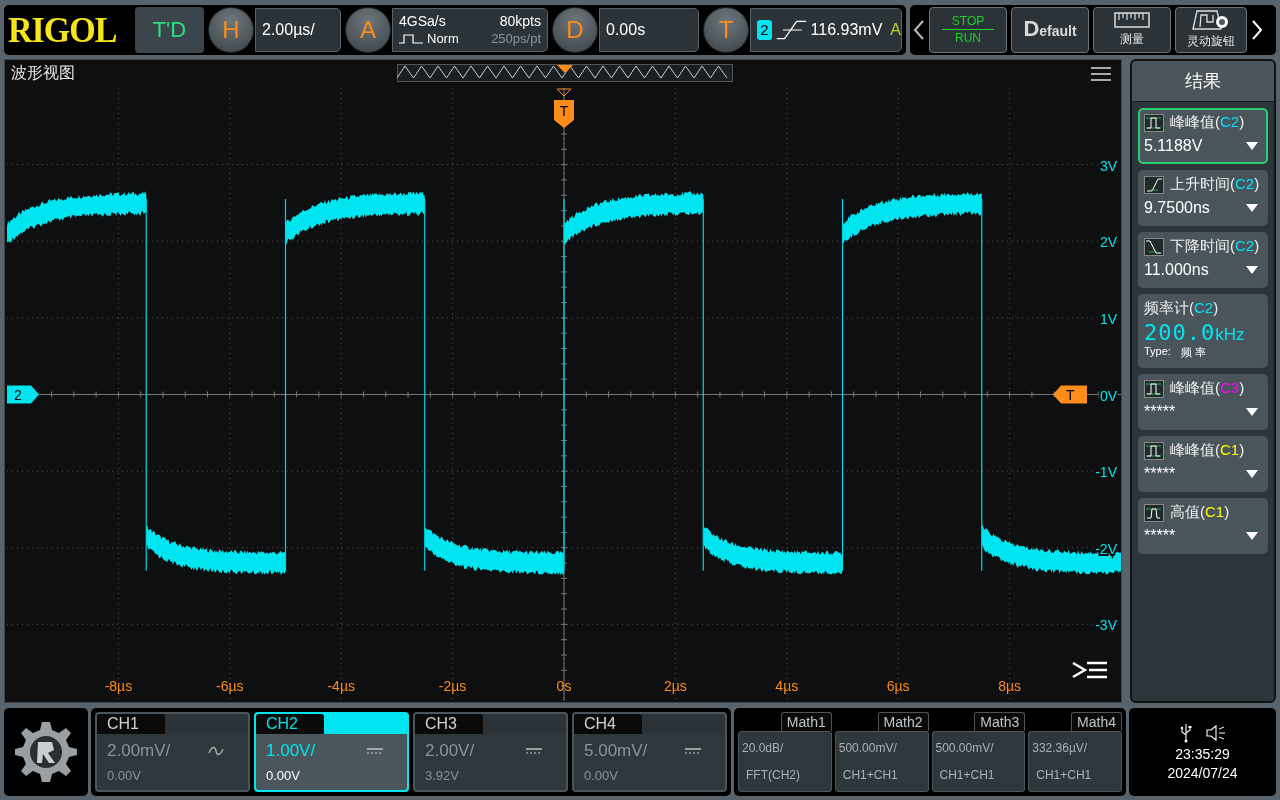  Describe the element at coordinates (1203, 525) in the screenshot. I see `measurement-card: 高值(C1) *****` at that location.